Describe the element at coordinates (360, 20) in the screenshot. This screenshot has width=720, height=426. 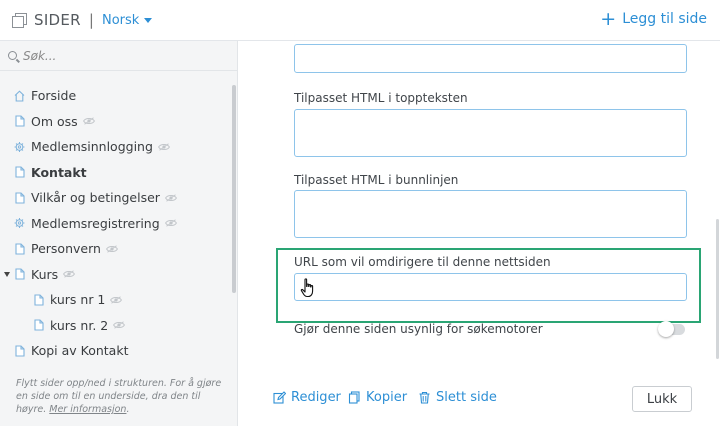
I see `top-bar: SIDER | Norsk + Legg til side` at that location.